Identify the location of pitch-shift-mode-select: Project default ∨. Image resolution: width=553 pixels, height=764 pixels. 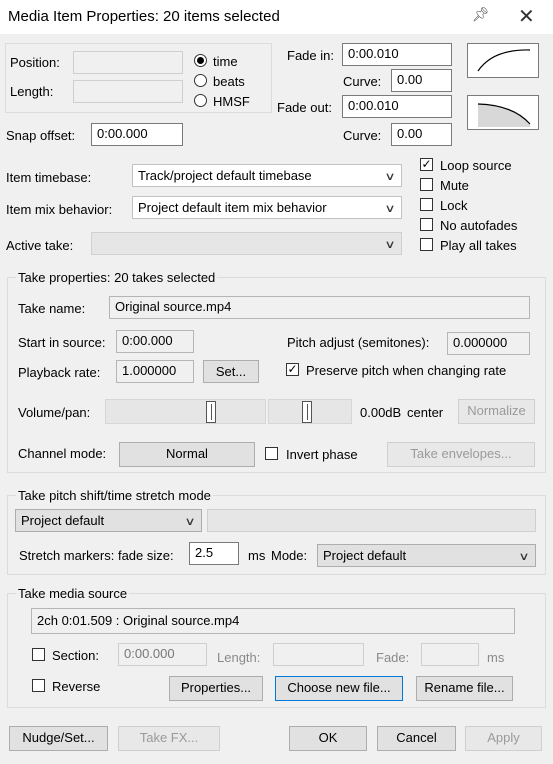
(108, 520).